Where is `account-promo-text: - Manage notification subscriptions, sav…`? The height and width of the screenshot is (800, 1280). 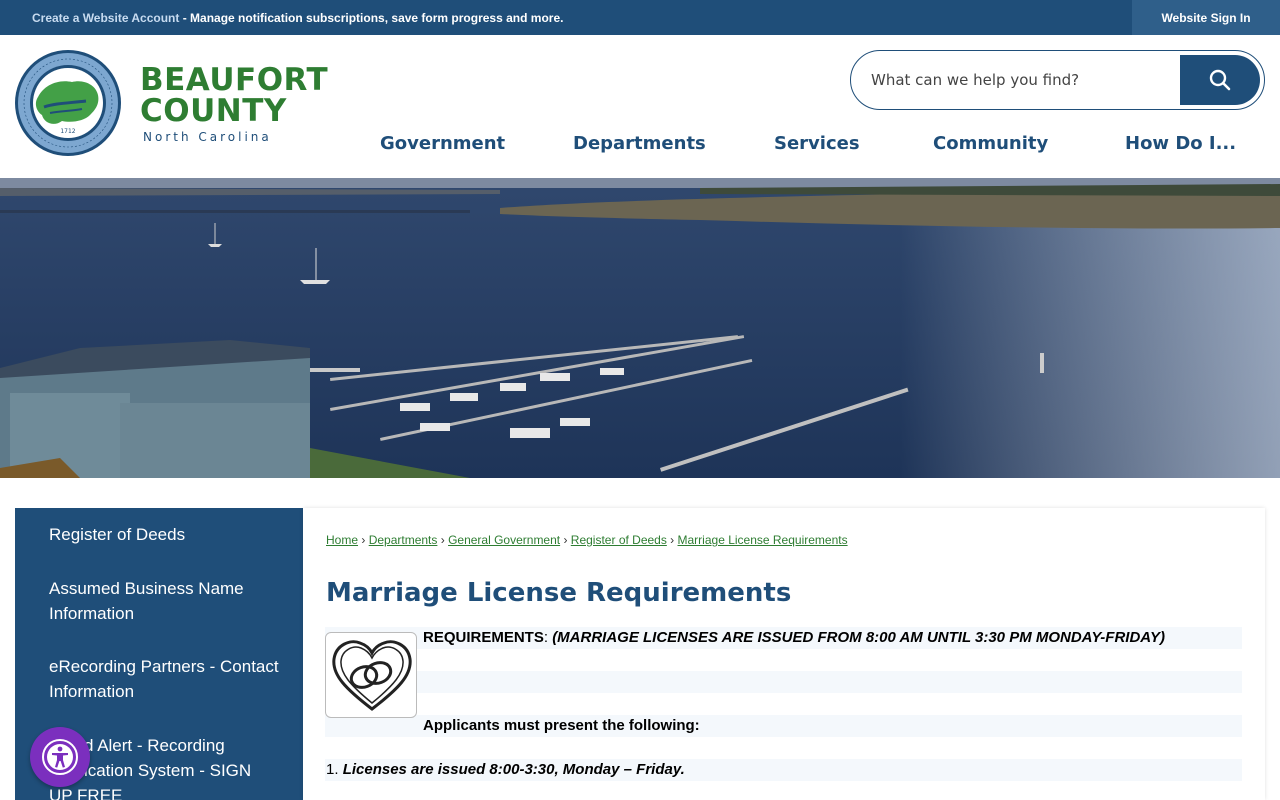
account-promo-text: - Manage notification subscriptions, sav… is located at coordinates (371, 18).